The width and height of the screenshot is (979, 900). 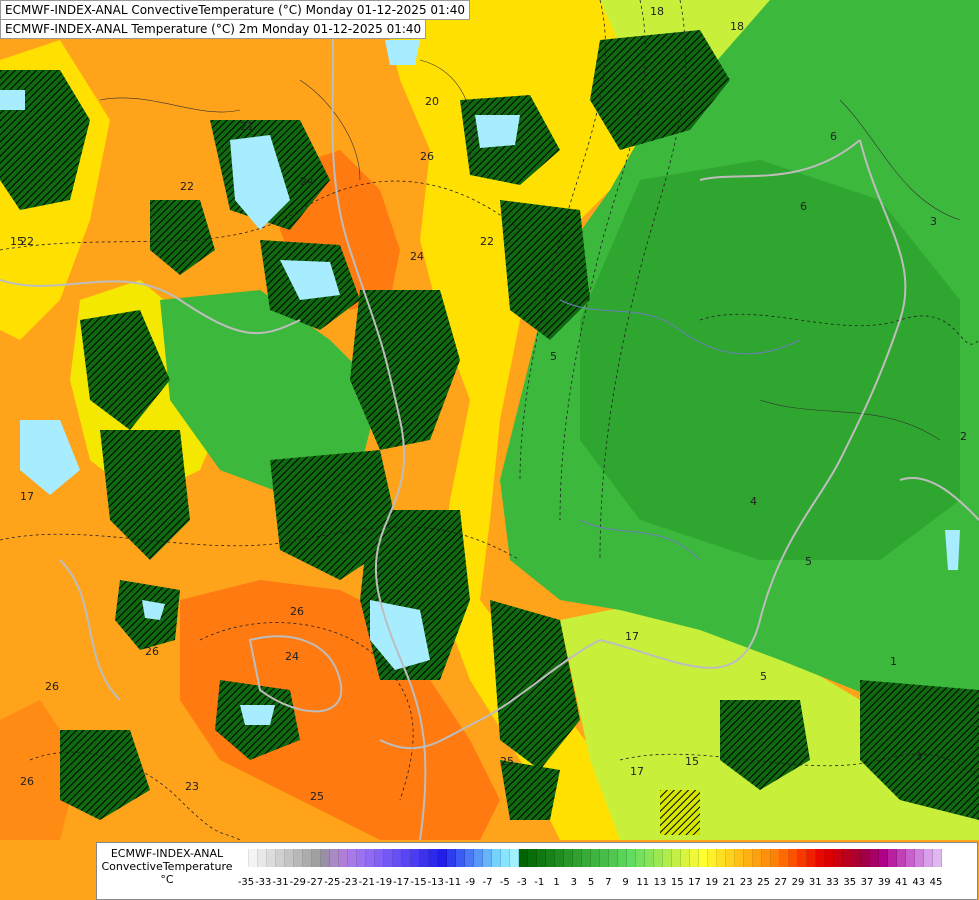 I want to click on legend-tick: 5, so click(x=591, y=882).